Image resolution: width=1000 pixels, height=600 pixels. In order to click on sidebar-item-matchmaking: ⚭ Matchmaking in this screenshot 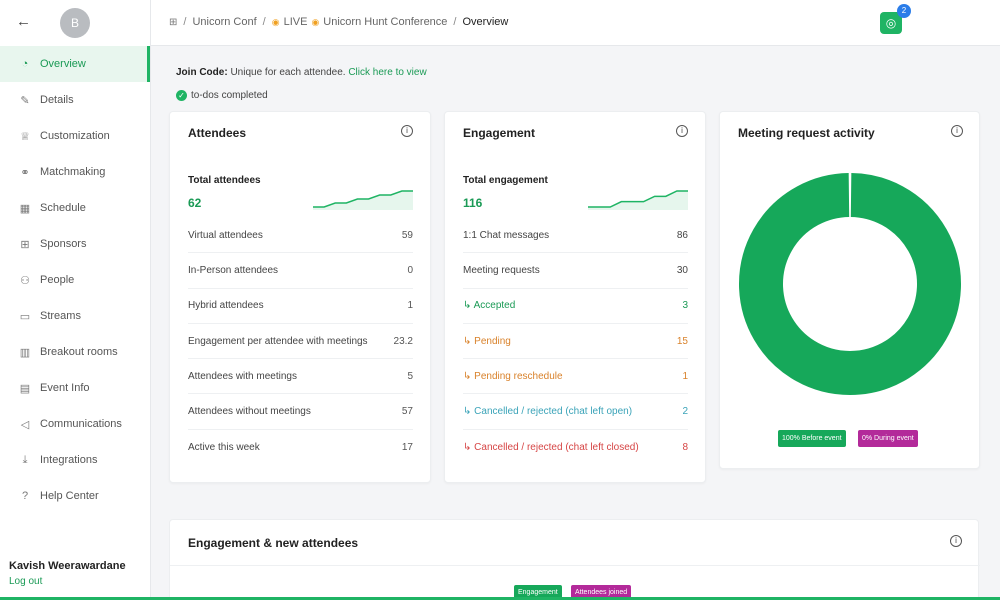, I will do `click(75, 172)`.